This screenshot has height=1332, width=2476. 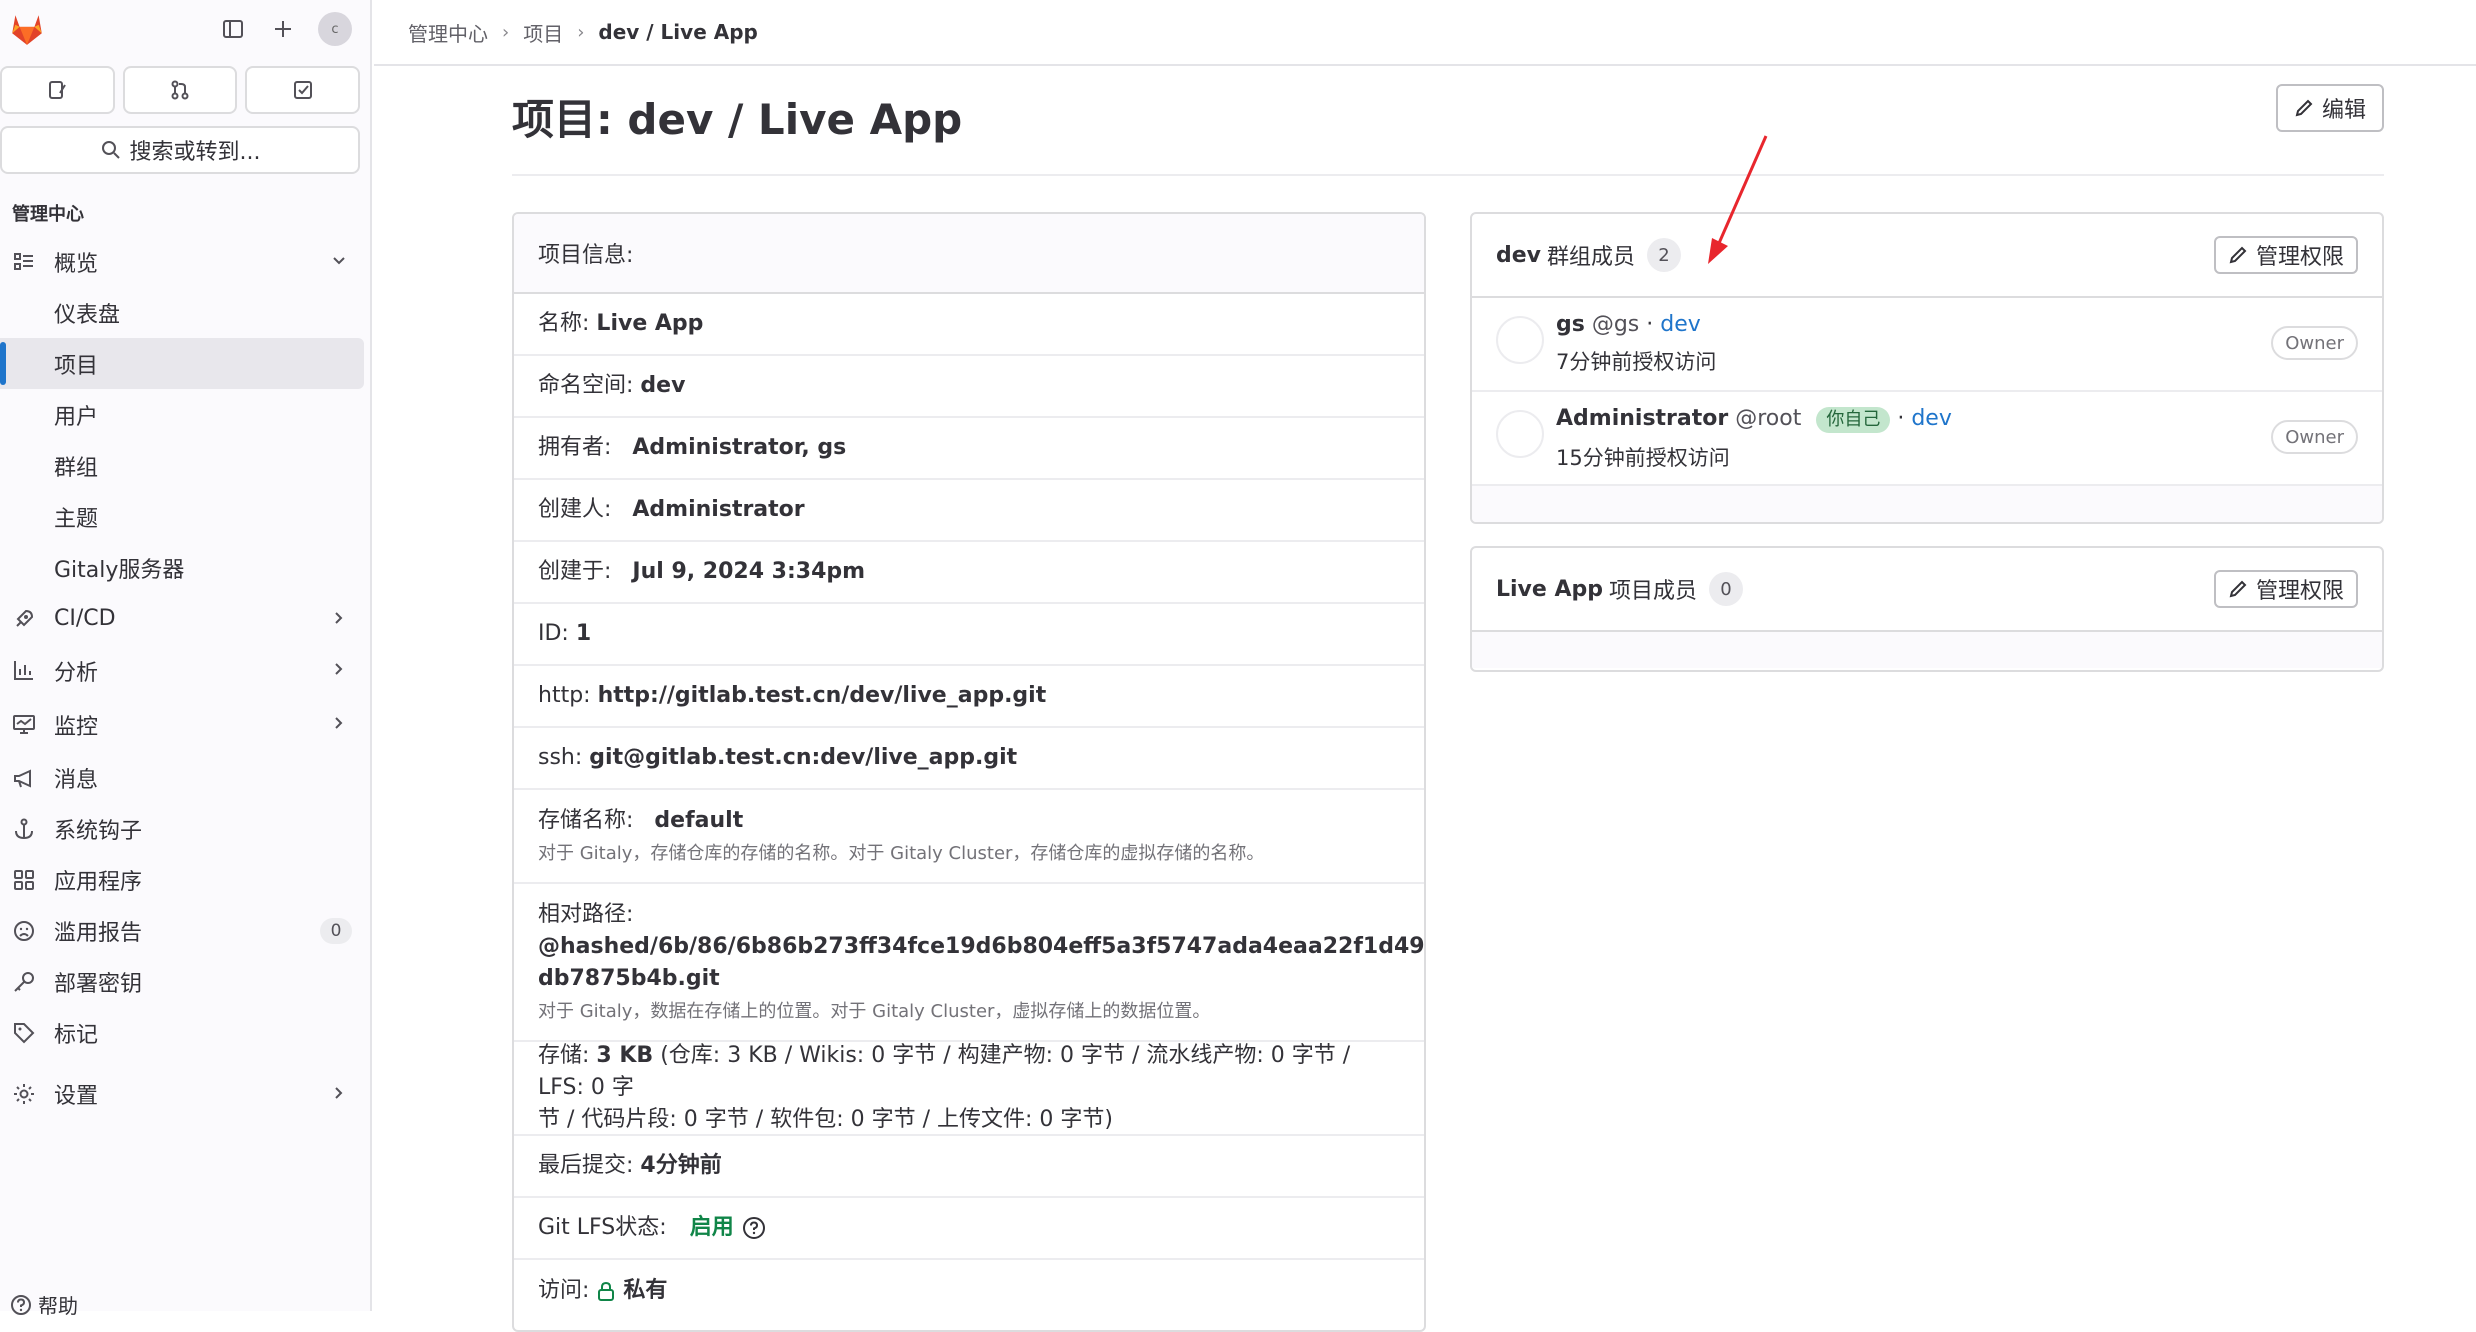 I want to click on user-avatar: c, so click(x=335, y=29).